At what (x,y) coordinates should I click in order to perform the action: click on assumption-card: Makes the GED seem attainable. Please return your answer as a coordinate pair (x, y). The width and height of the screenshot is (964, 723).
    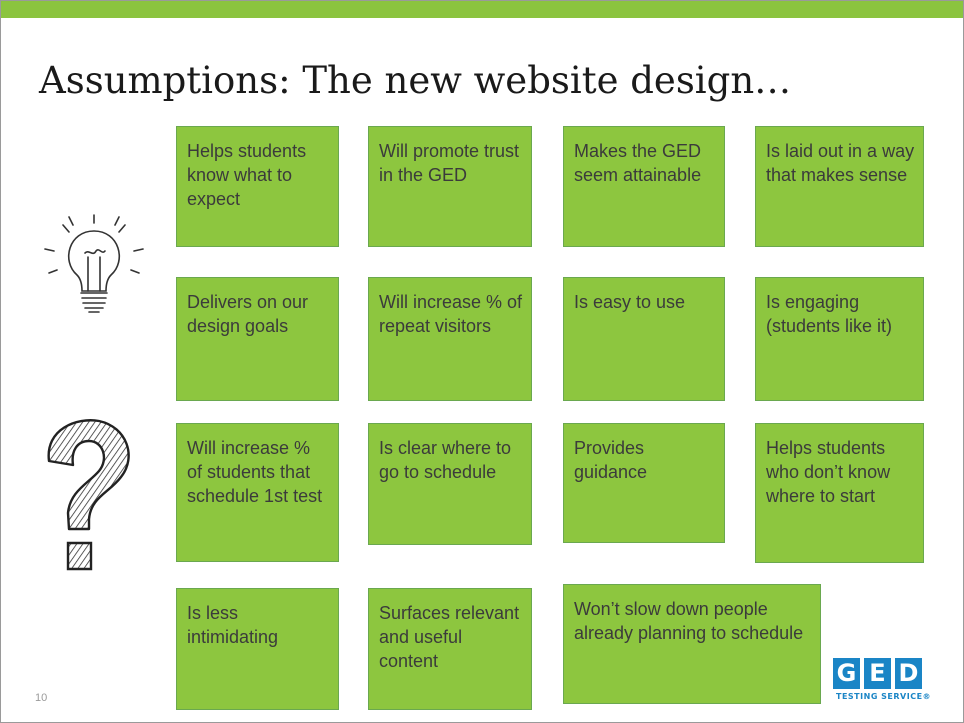
    Looking at the image, I should click on (644, 186).